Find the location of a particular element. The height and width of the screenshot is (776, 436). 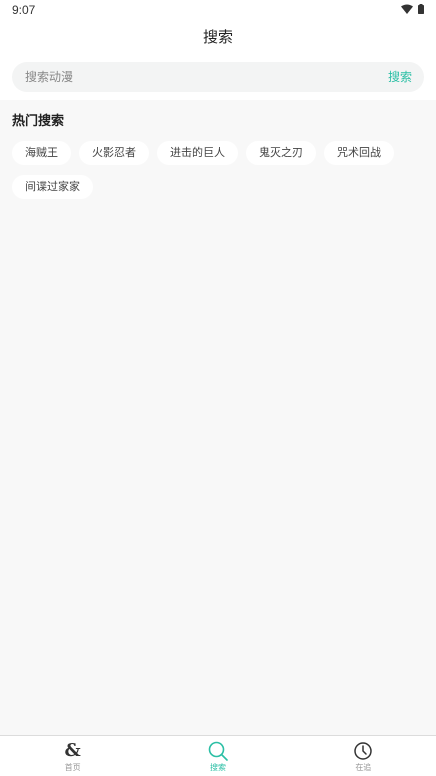

page-title: 搜索 is located at coordinates (217, 37).